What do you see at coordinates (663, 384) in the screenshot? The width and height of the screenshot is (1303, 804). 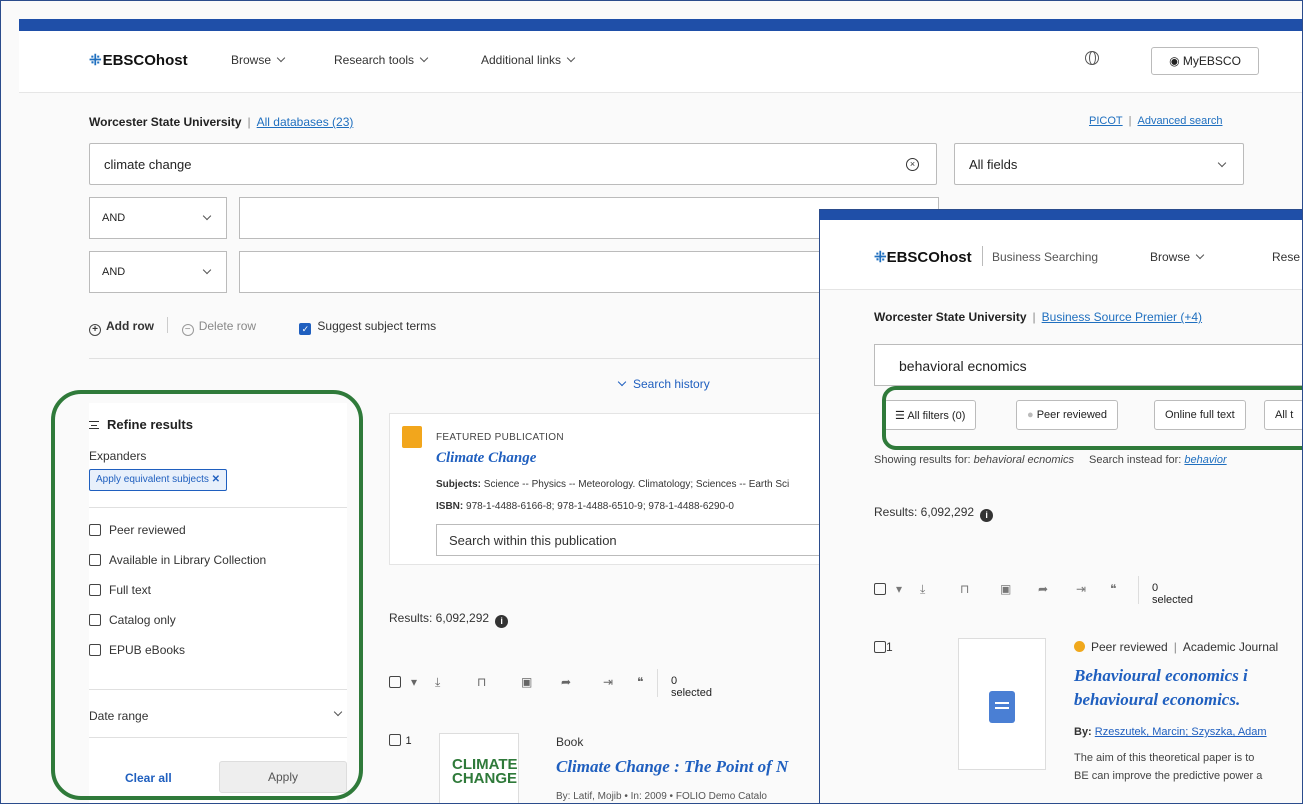 I see `search-history-toggle: Search history` at bounding box center [663, 384].